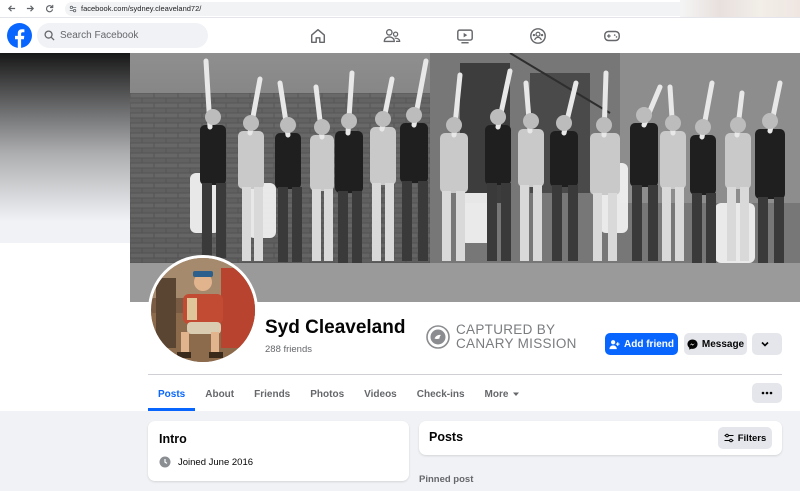 This screenshot has width=800, height=491. Describe the element at coordinates (203, 310) in the screenshot. I see `avatar` at that location.